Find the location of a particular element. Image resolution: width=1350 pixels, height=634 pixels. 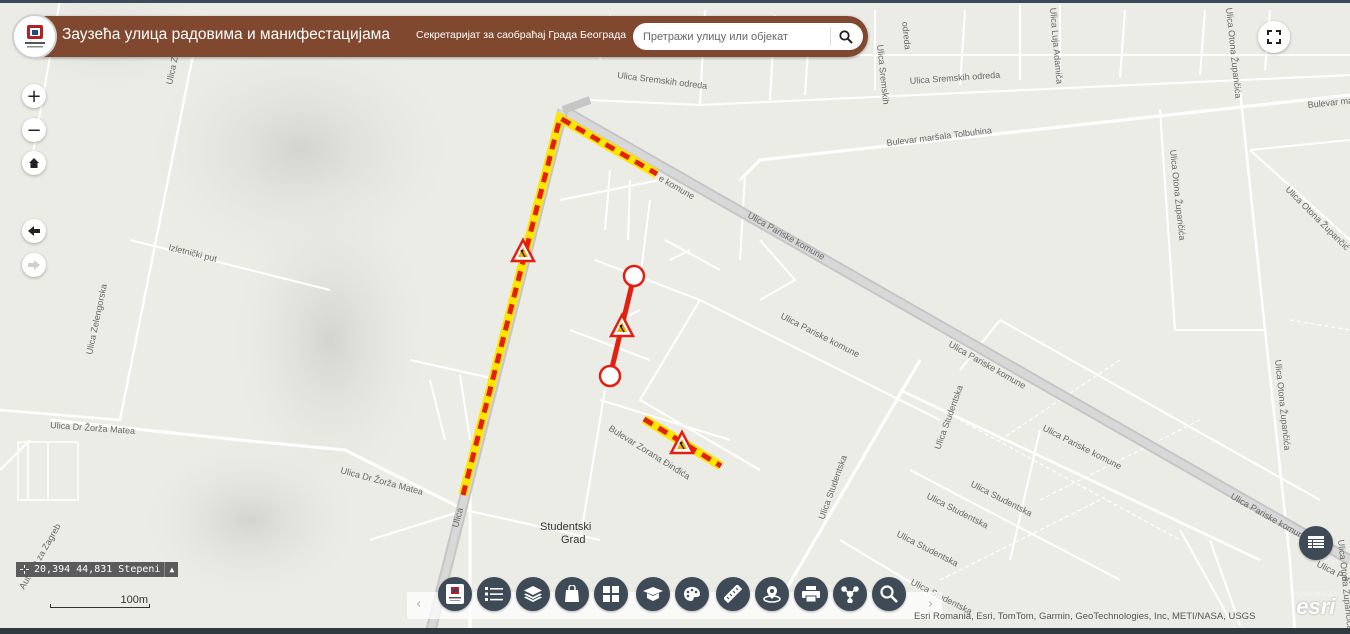

coordinate-text: 20,394 44,831 Stepeni is located at coordinates (97, 569).